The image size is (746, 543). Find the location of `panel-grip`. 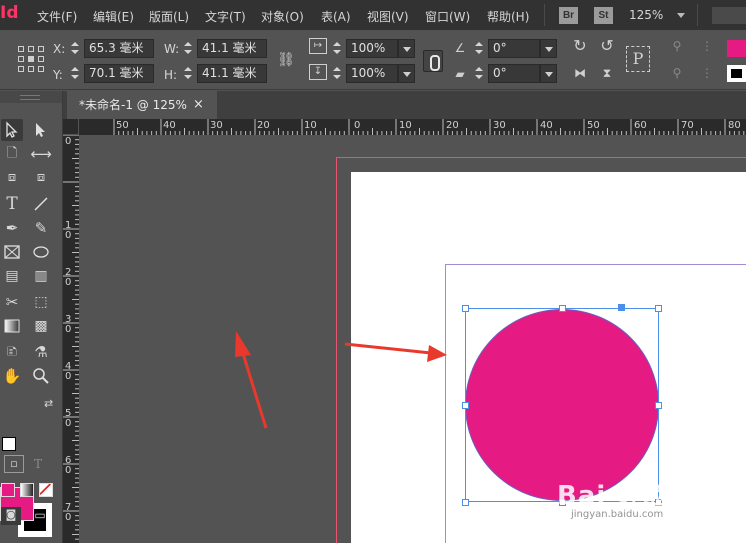

panel-grip is located at coordinates (31, 97).